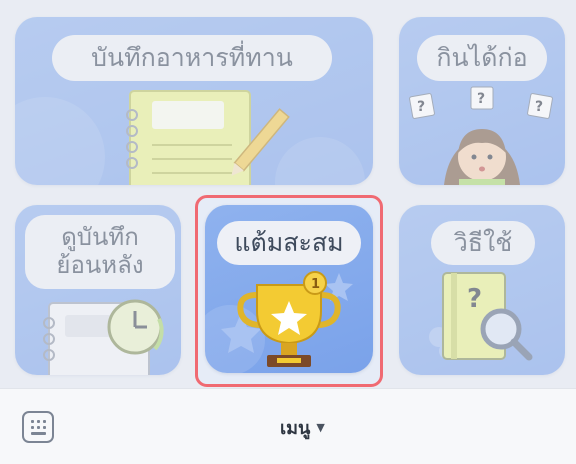  I want to click on tile-label-text: แต้มสะสม, so click(289, 242).